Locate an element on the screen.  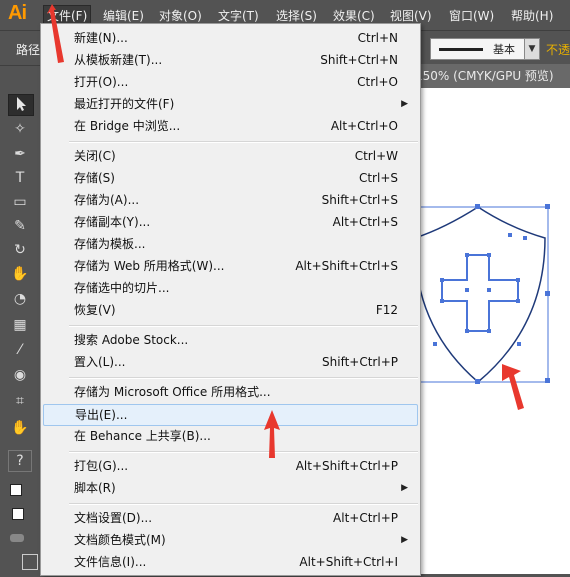
hand-tool-icon: ✋ is located at coordinates (20, 428).